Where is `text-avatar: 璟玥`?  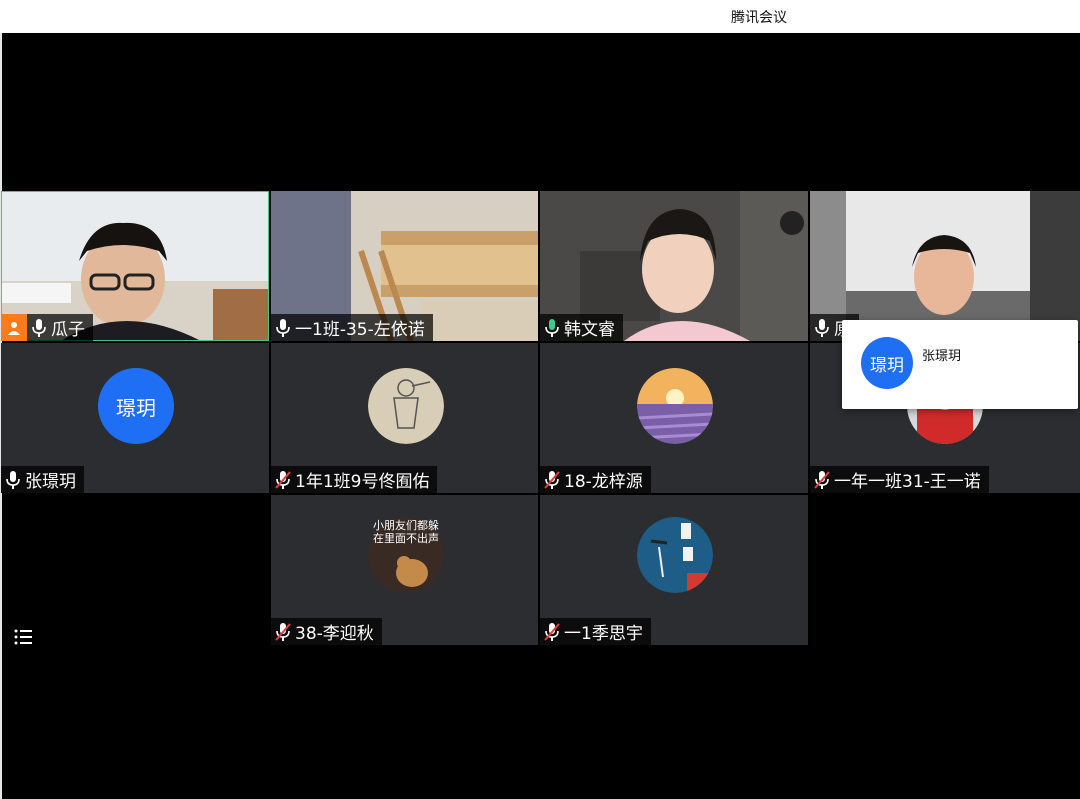
text-avatar: 璟玥 is located at coordinates (136, 406).